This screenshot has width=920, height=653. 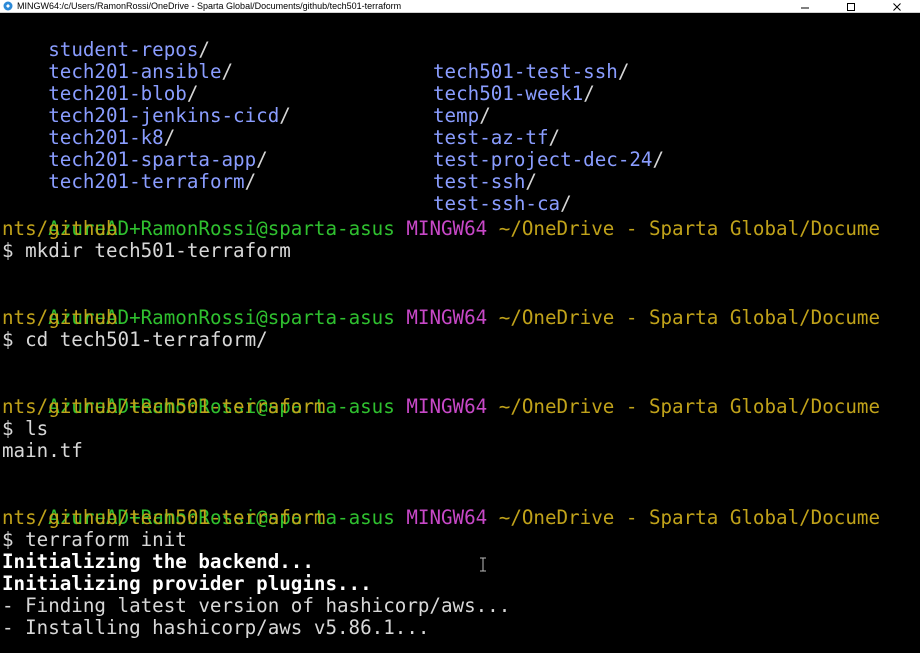 I want to click on ls-output: main.tf, so click(x=42, y=450).